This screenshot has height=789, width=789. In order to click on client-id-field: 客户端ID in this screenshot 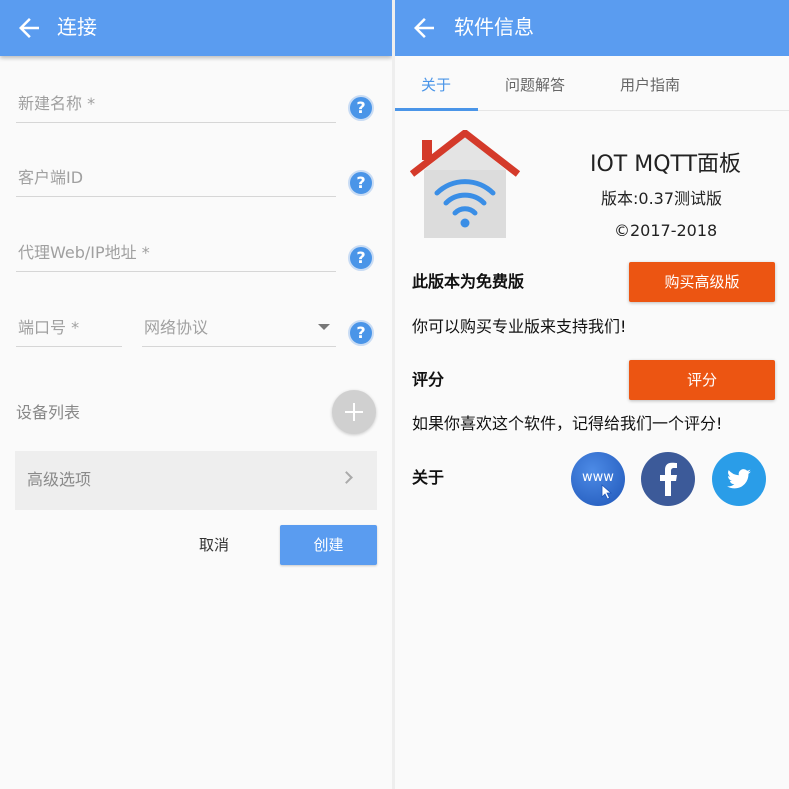, I will do `click(176, 177)`.